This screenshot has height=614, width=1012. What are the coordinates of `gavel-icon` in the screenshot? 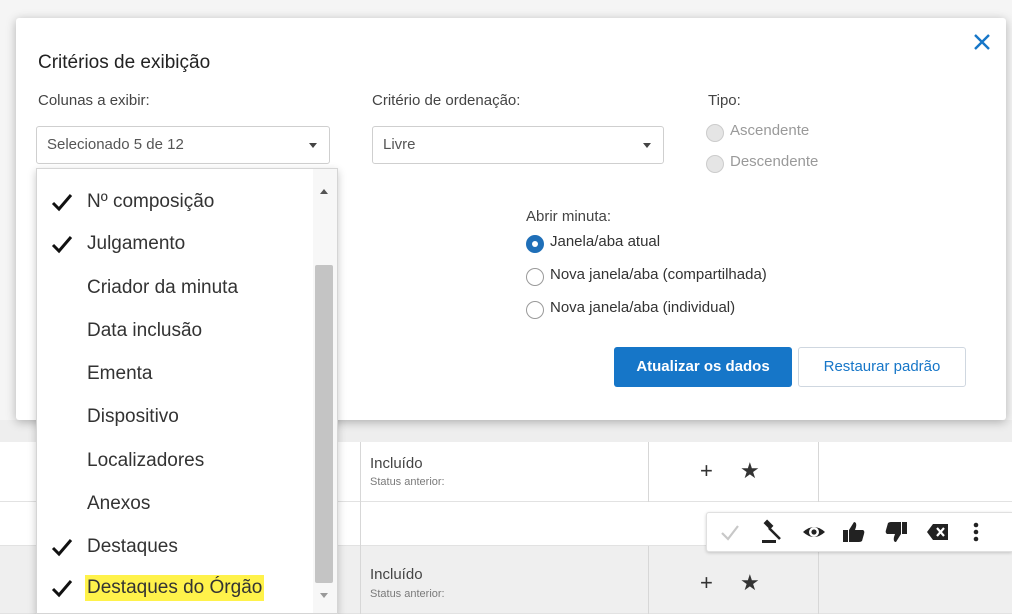 It's located at (772, 532).